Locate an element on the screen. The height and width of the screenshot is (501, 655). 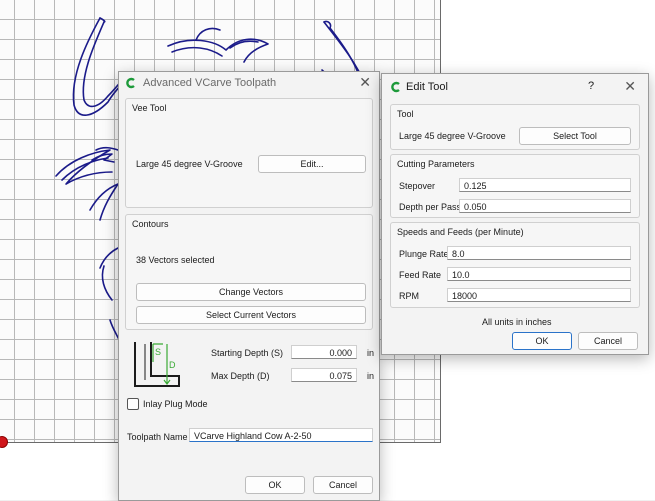
select-current-vectors-button: Select Current Vectors is located at coordinates (251, 315).